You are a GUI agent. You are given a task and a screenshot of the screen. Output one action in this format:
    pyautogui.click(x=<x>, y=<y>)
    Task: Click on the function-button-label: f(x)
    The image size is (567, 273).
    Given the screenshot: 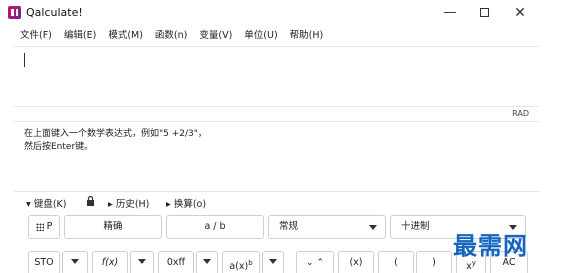 What is the action you would take?
    pyautogui.click(x=110, y=262)
    